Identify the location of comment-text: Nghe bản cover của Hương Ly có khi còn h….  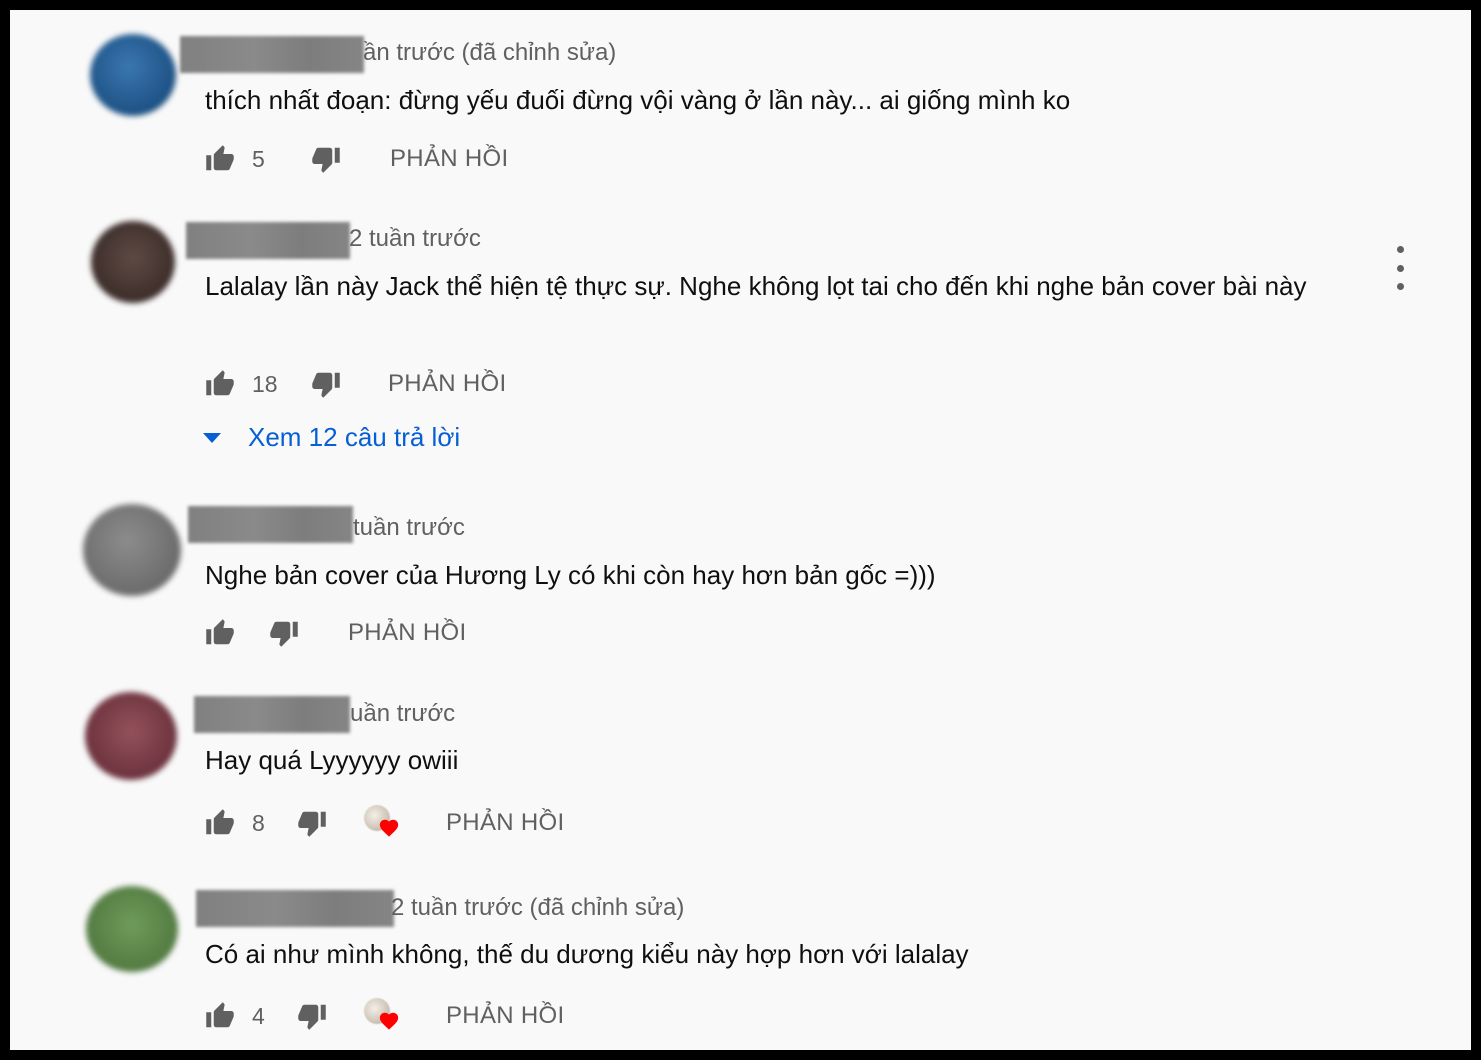
(570, 575).